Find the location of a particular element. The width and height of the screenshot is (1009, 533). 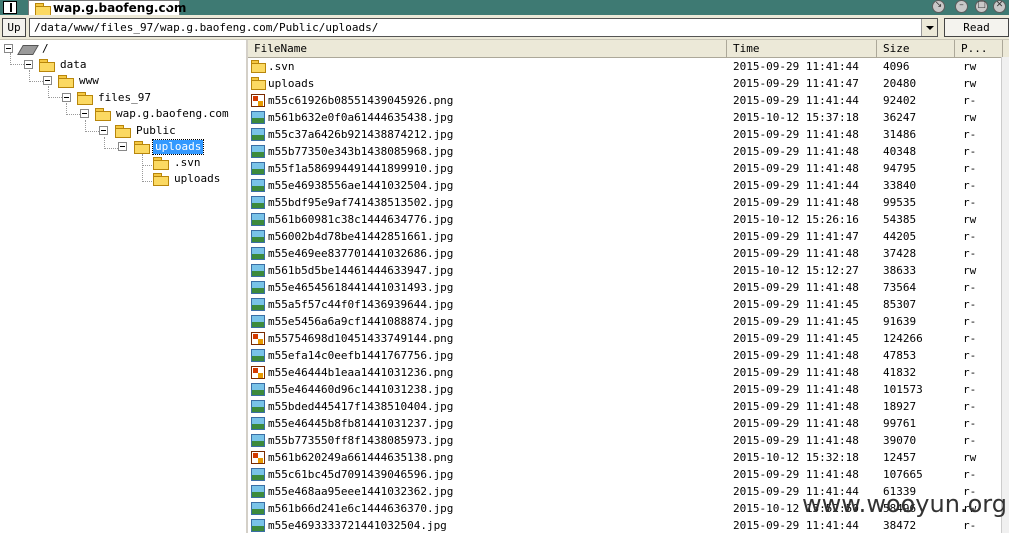

tree-node-www: www is located at coordinates (83, 81).